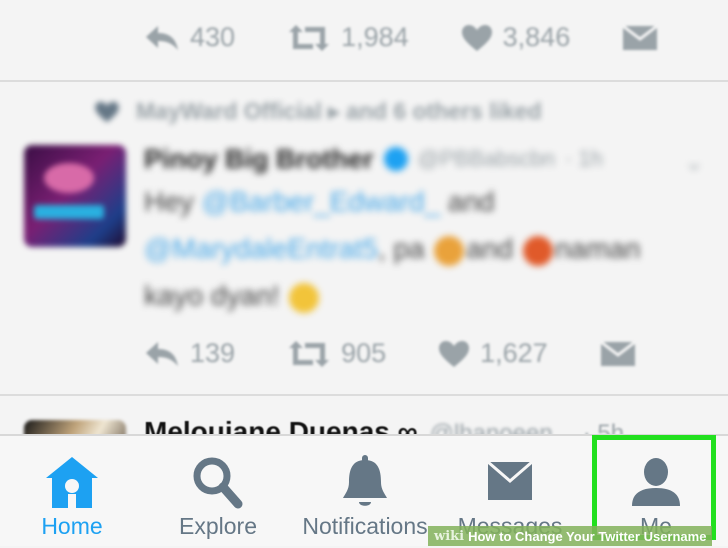 Image resolution: width=728 pixels, height=548 pixels. What do you see at coordinates (449, 536) in the screenshot?
I see `watermark-brand: wiki` at bounding box center [449, 536].